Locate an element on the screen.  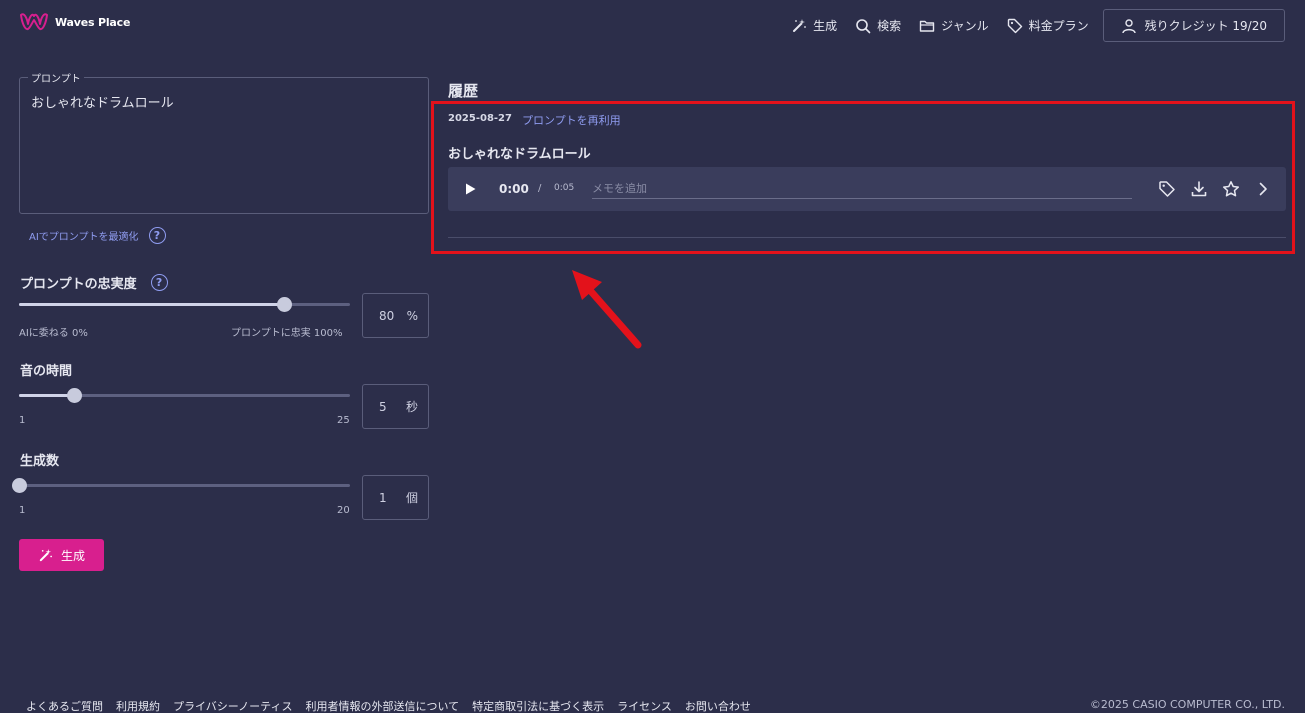
count-min-label: 1 is located at coordinates (22, 510).